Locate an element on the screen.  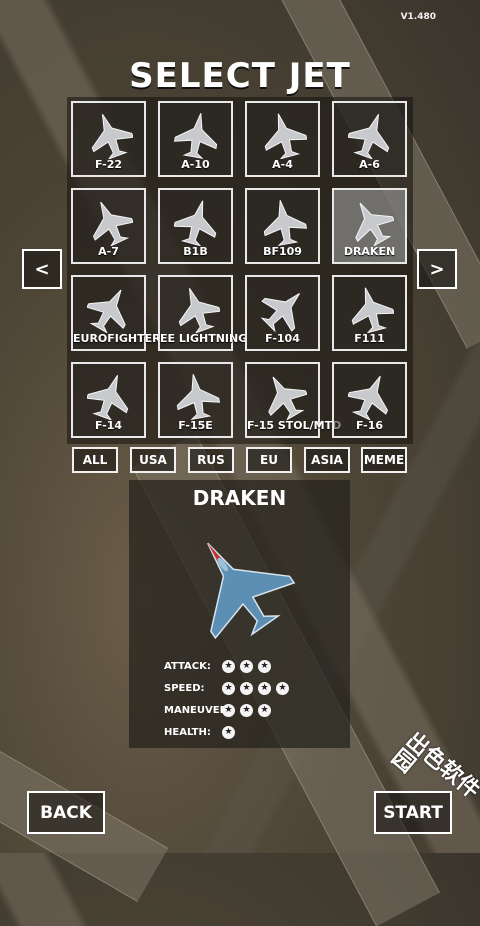
jet-name: F-15 STOL/MTD is located at coordinates (294, 425).